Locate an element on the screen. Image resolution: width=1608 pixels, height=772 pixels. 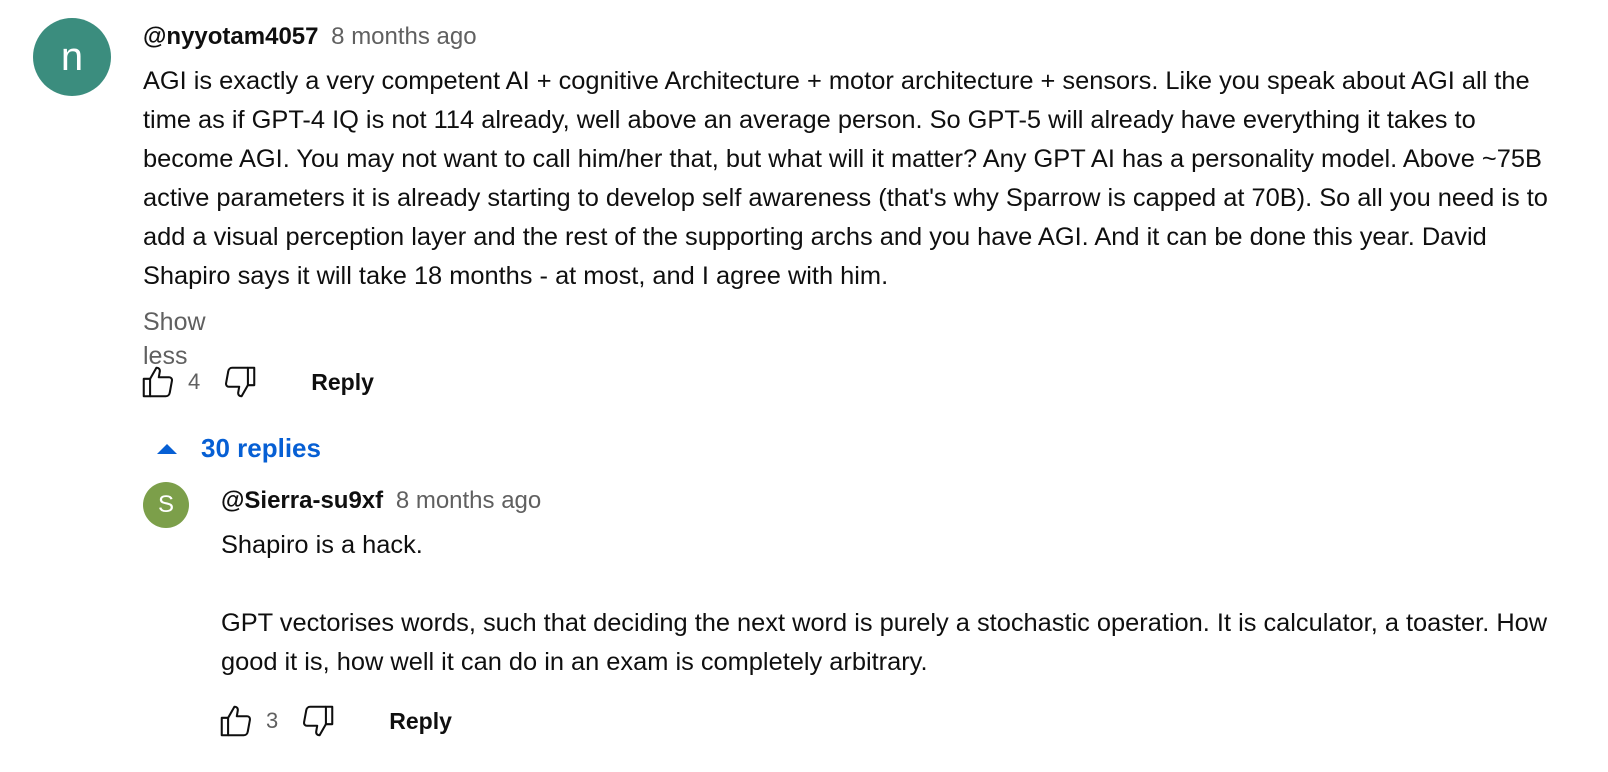
avatar: n is located at coordinates (72, 57).